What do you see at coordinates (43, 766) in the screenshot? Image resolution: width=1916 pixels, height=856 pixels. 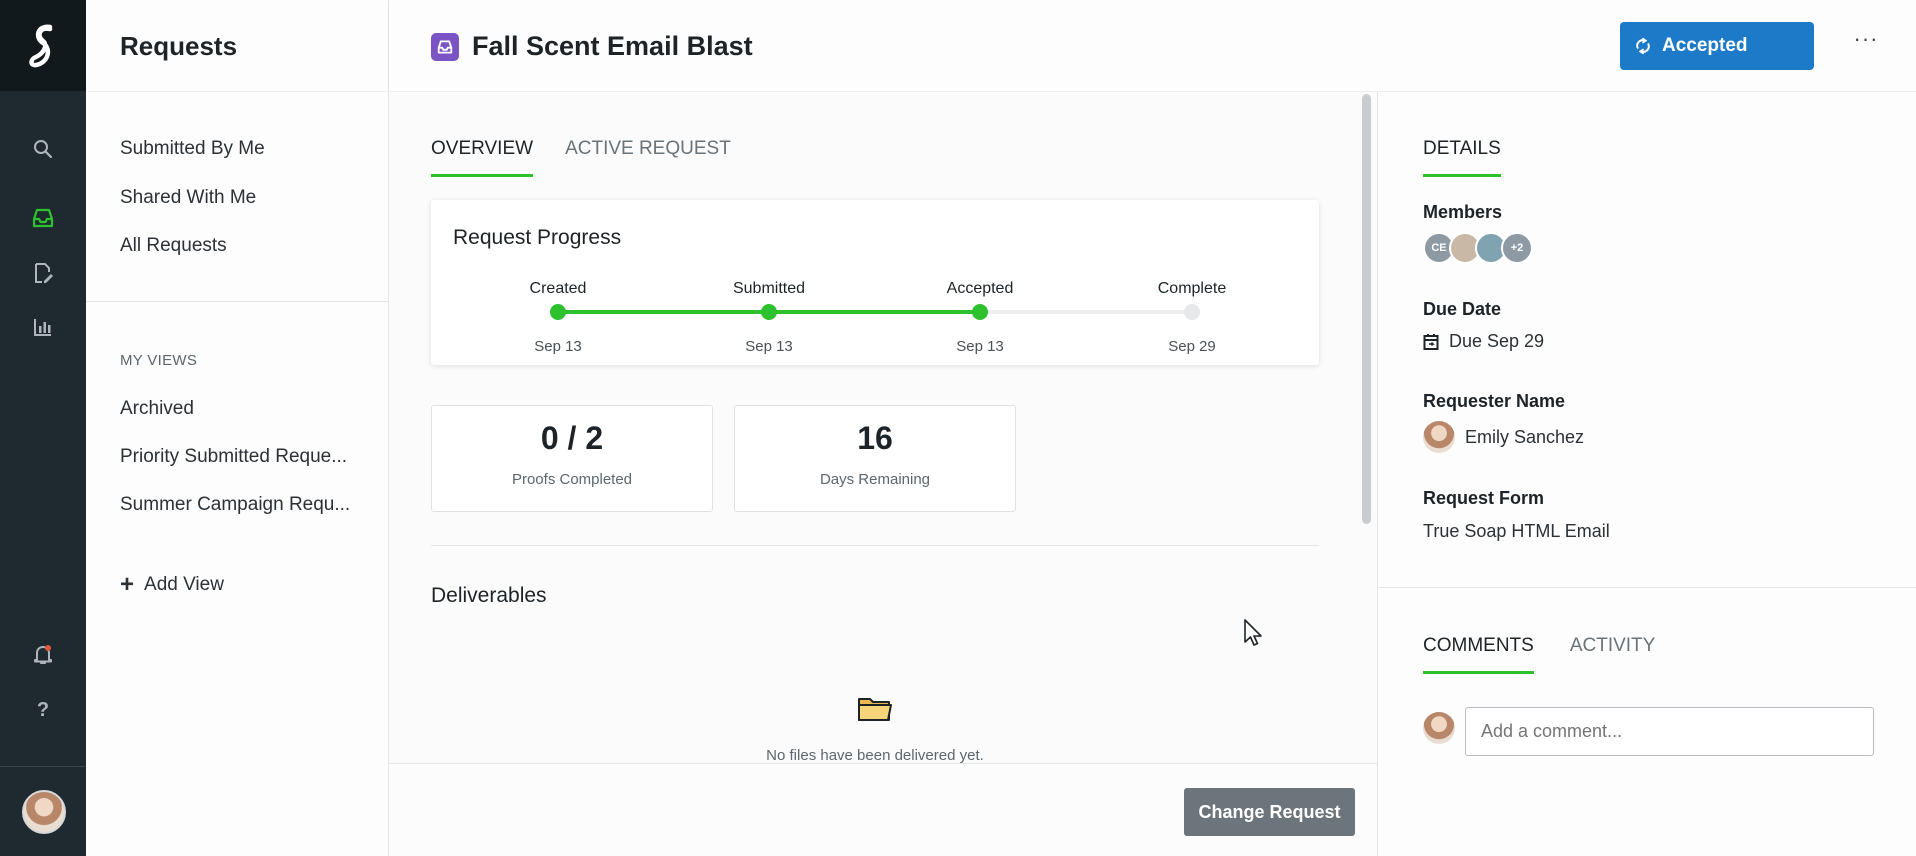 I see `rail-divider` at bounding box center [43, 766].